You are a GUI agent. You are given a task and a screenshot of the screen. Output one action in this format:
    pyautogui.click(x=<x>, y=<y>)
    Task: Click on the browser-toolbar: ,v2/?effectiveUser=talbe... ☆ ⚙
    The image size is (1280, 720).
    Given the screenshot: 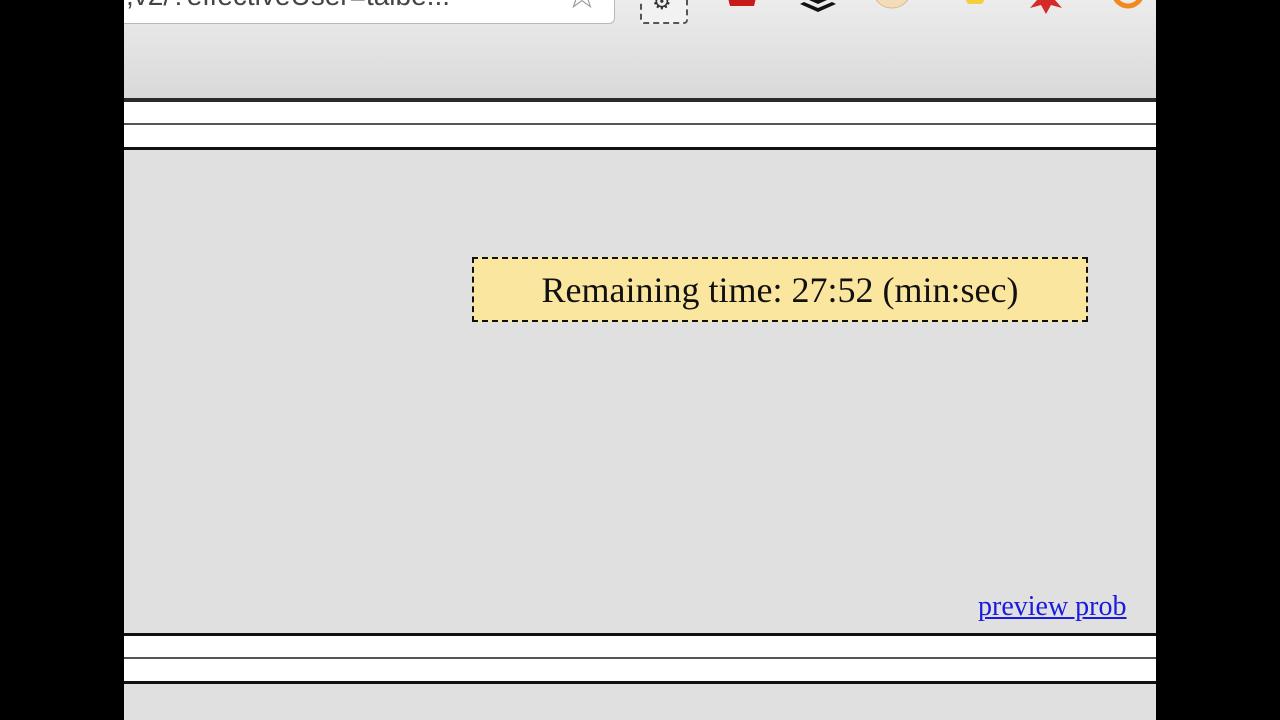 What is the action you would take?
    pyautogui.click(x=640, y=49)
    